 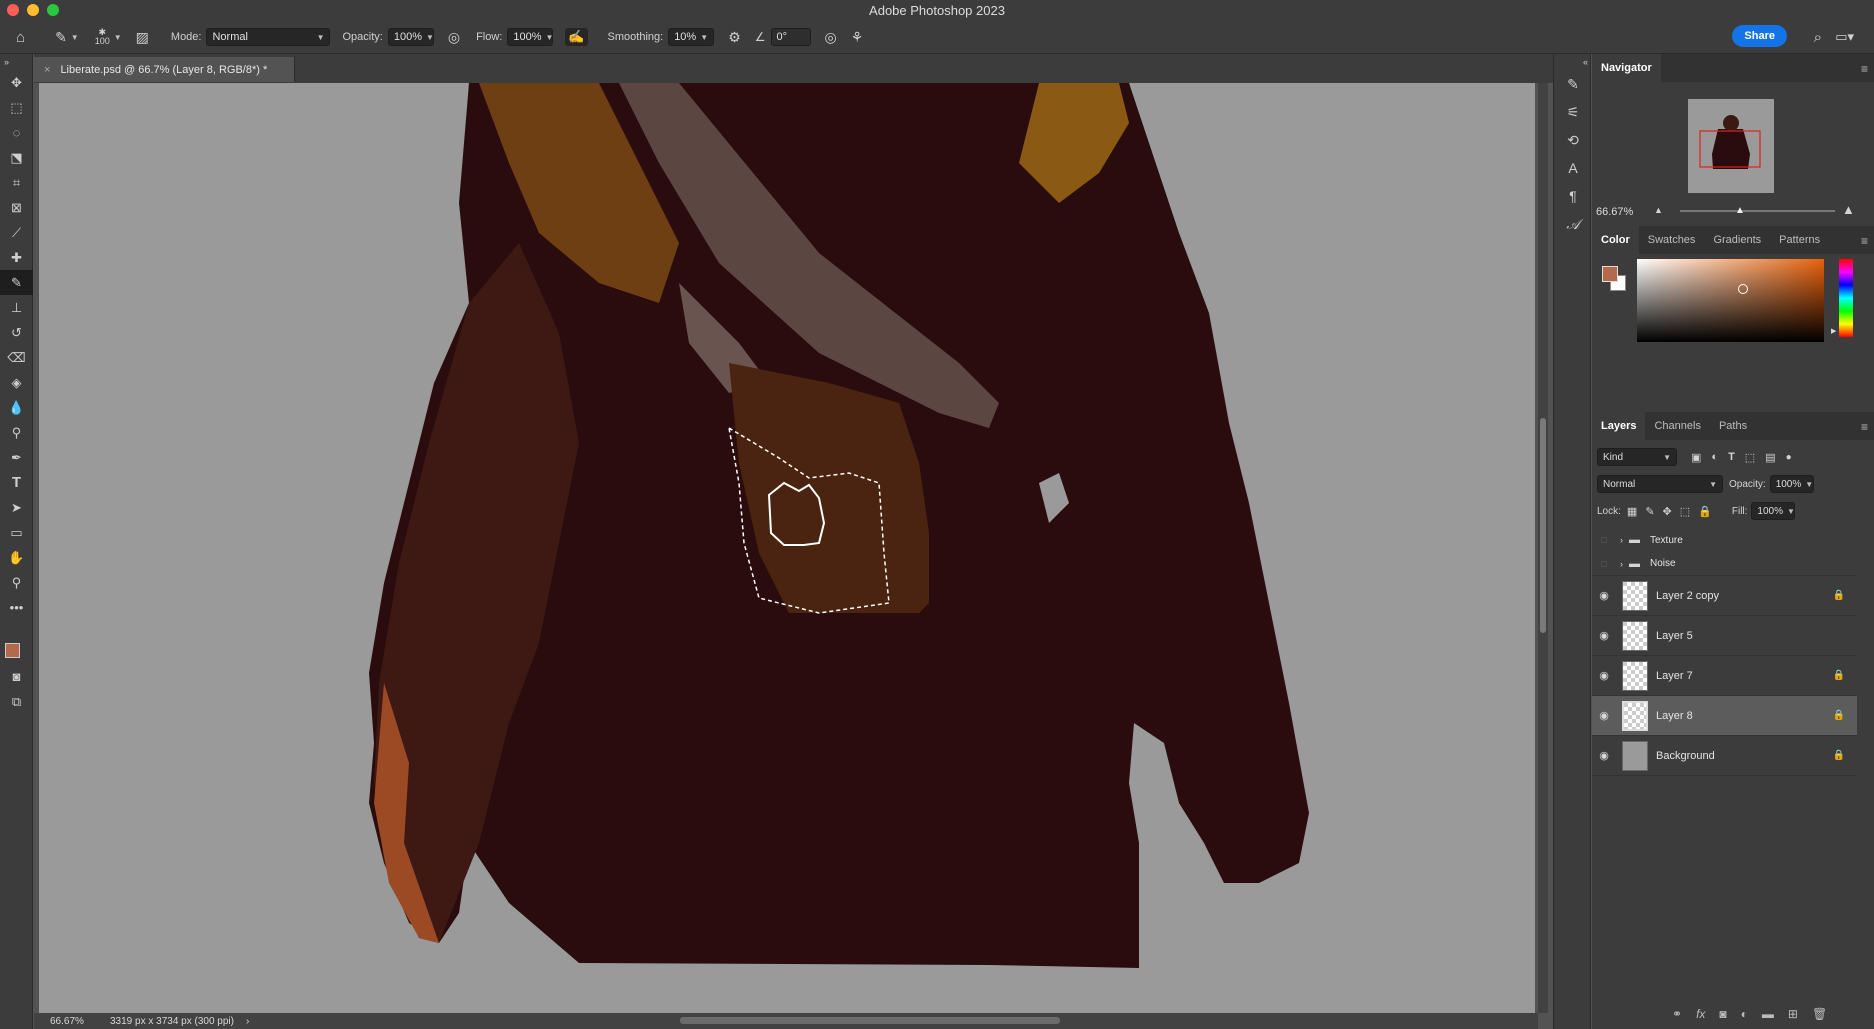 I want to click on zoom-window-button, so click(x=53, y=10).